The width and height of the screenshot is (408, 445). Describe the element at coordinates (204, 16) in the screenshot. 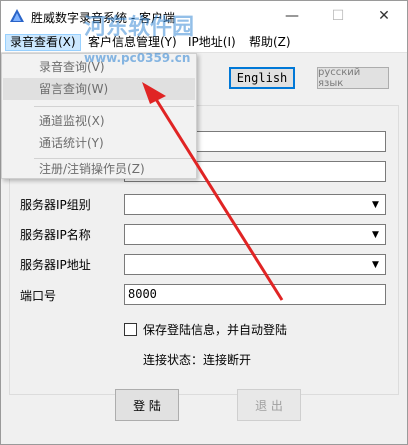

I see `title-bar: 胜威数字录音系统 - 客户端 — ☐ ✕` at that location.